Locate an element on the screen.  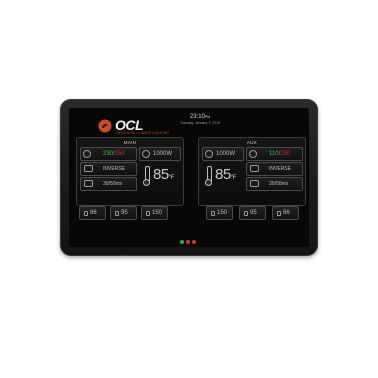
main-power-button: 1000W is located at coordinates (160, 154).